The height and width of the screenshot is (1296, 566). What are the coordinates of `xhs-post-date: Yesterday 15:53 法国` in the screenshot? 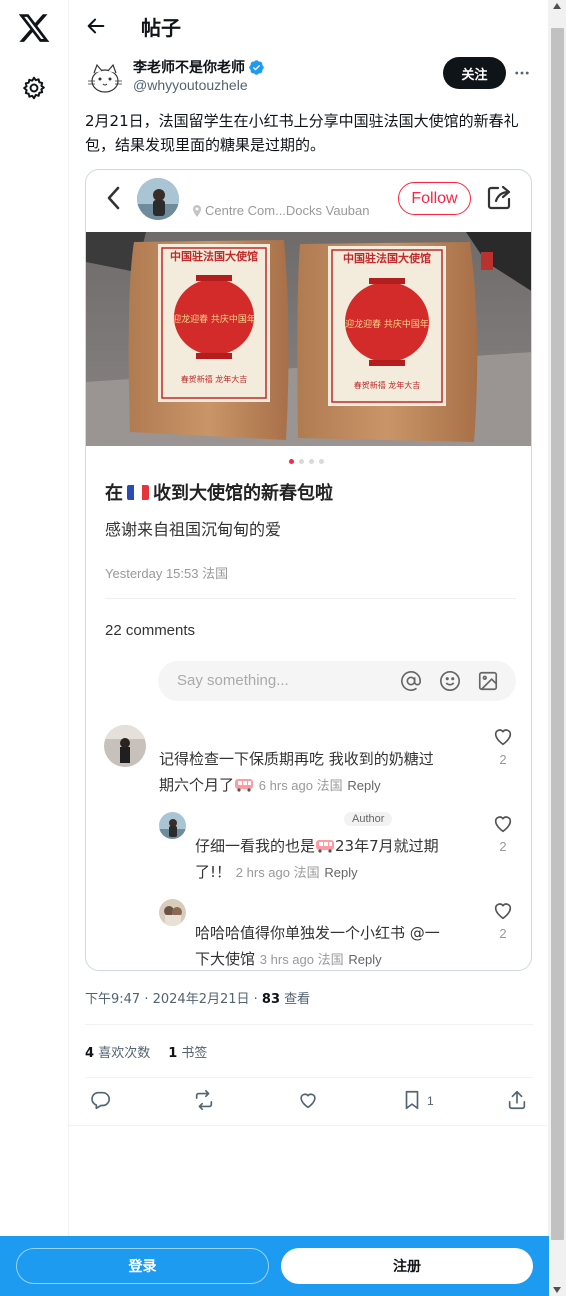 It's located at (167, 573).